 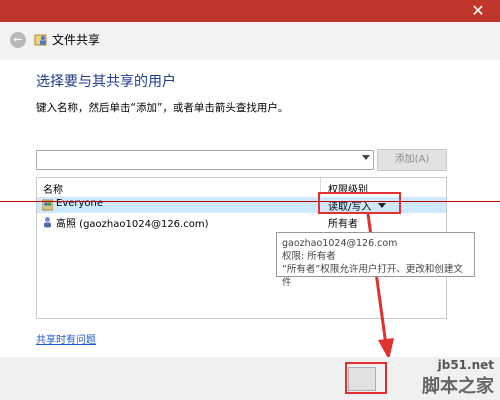 What do you see at coordinates (366, 378) in the screenshot?
I see `annotation-highlight-box` at bounding box center [366, 378].